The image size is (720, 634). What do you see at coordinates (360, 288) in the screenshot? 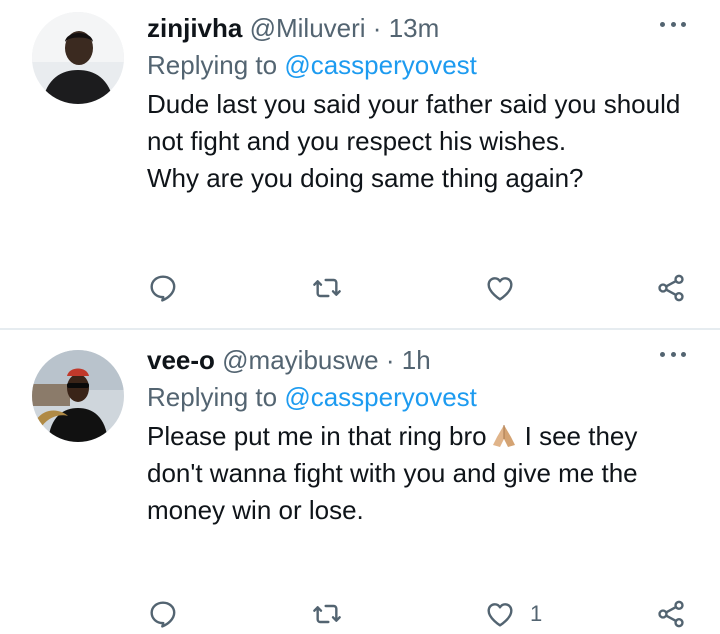
I see `action-bar` at bounding box center [360, 288].